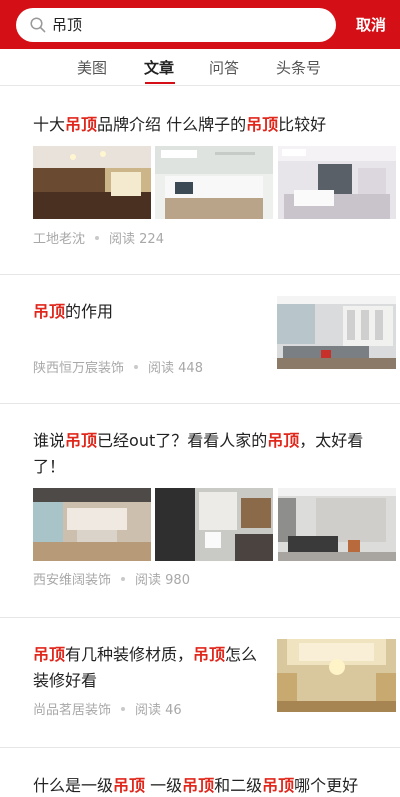  Describe the element at coordinates (175, 368) in the screenshot. I see `article-reads: 阅读 448` at that location.